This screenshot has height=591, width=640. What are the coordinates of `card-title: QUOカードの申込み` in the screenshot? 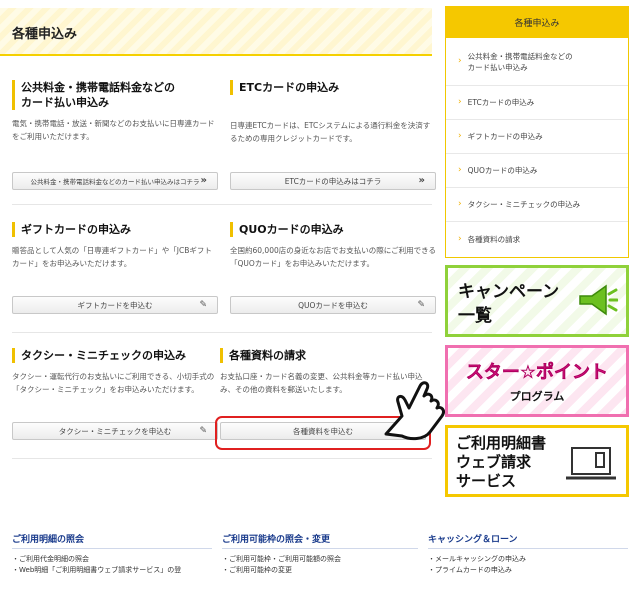 It's located at (333, 229).